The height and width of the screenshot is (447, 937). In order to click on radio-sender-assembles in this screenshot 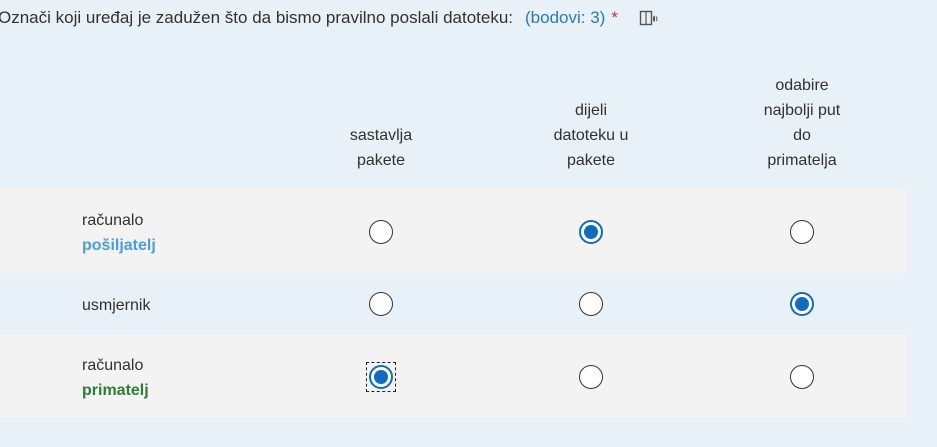, I will do `click(381, 232)`.